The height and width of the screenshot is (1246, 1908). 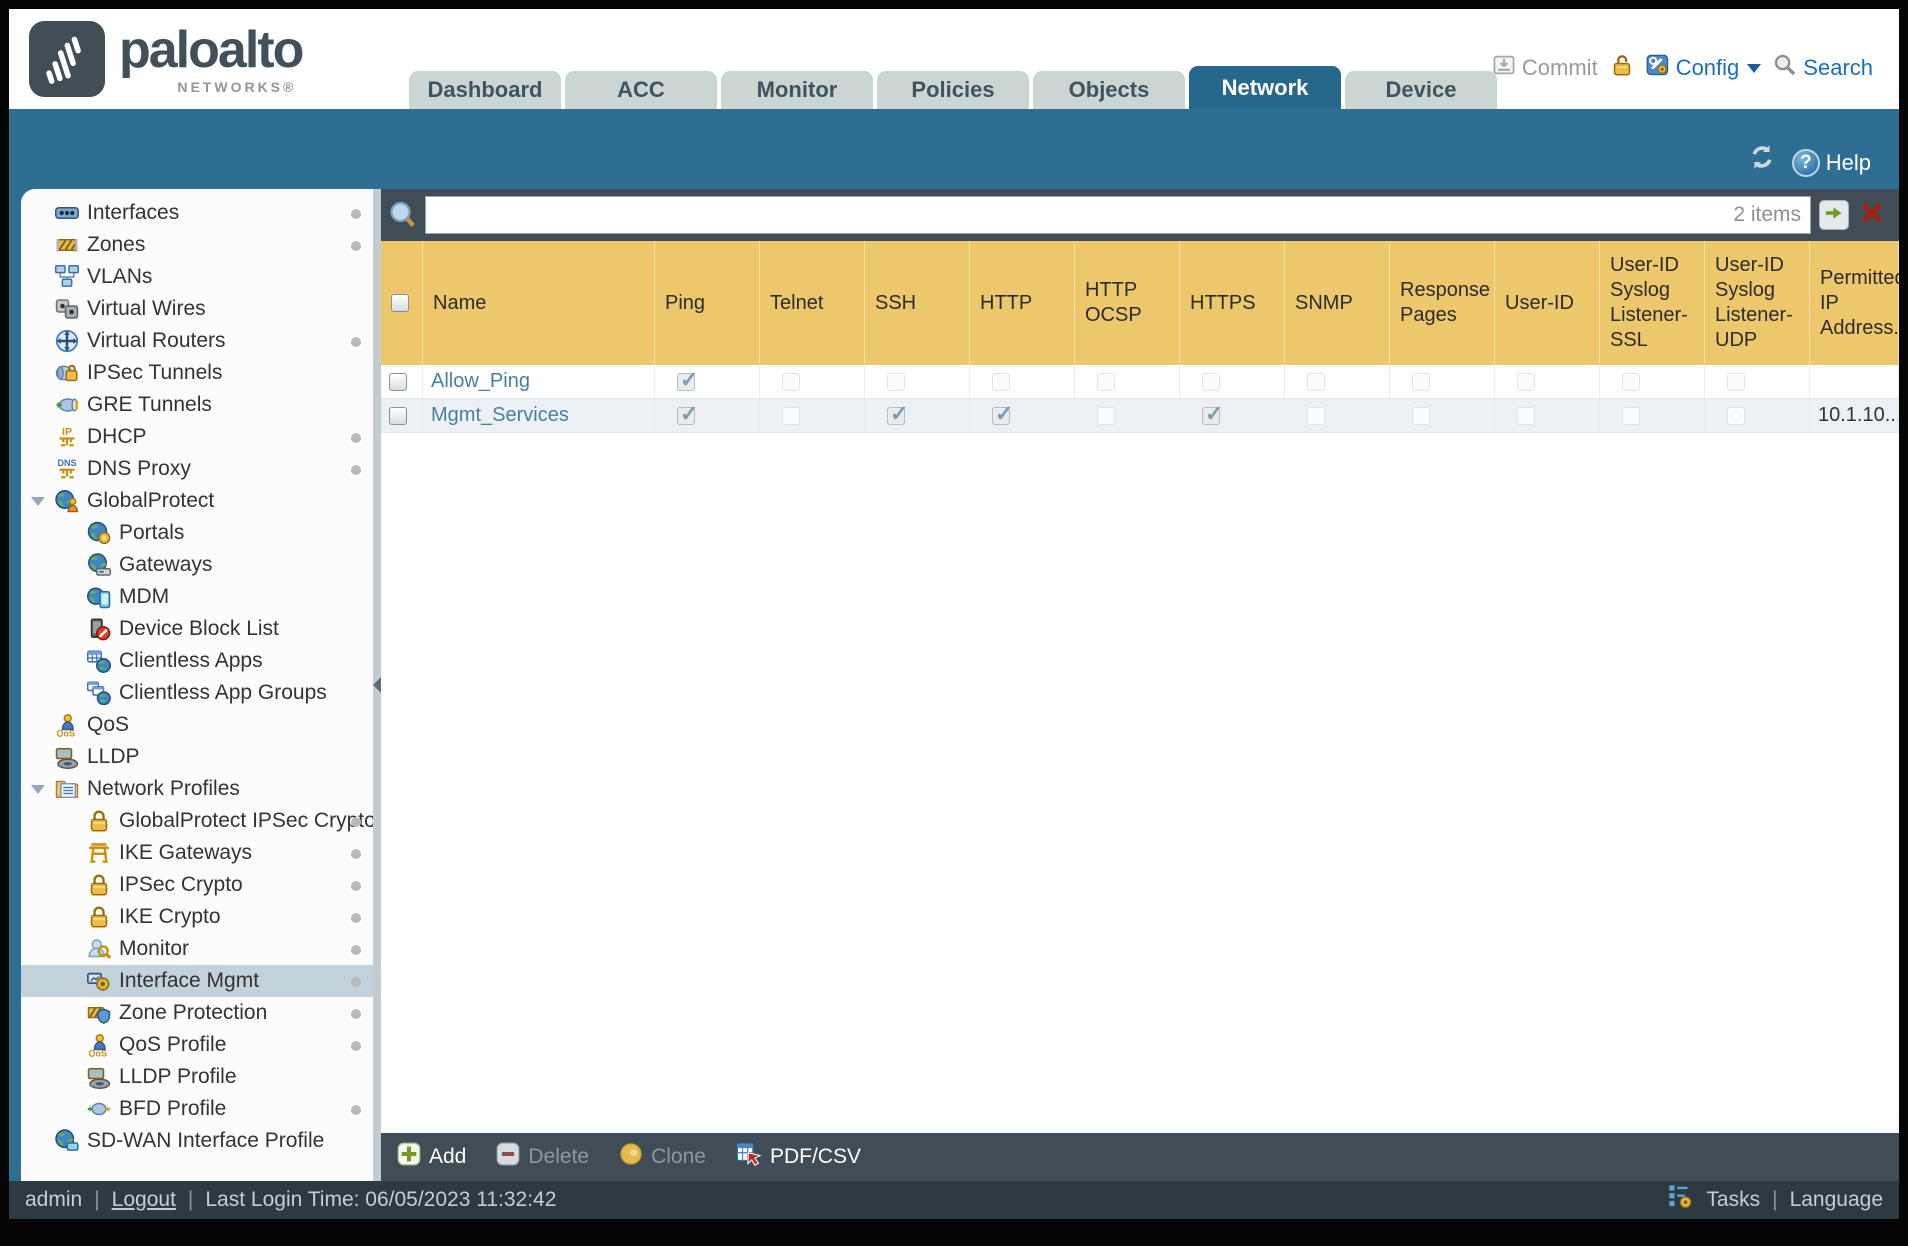 What do you see at coordinates (197, 597) in the screenshot?
I see `sidebar-item-mdm: MDM` at bounding box center [197, 597].